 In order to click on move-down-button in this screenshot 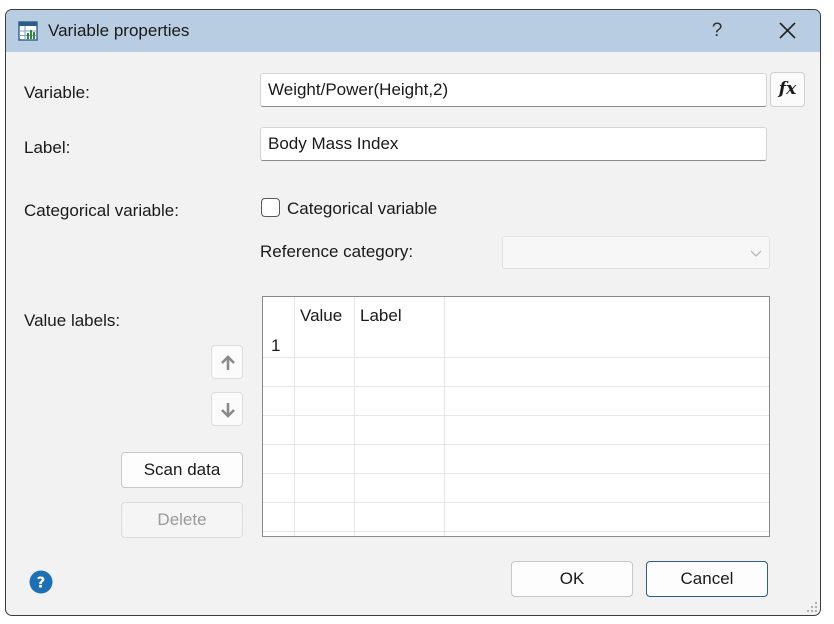, I will do `click(227, 409)`.